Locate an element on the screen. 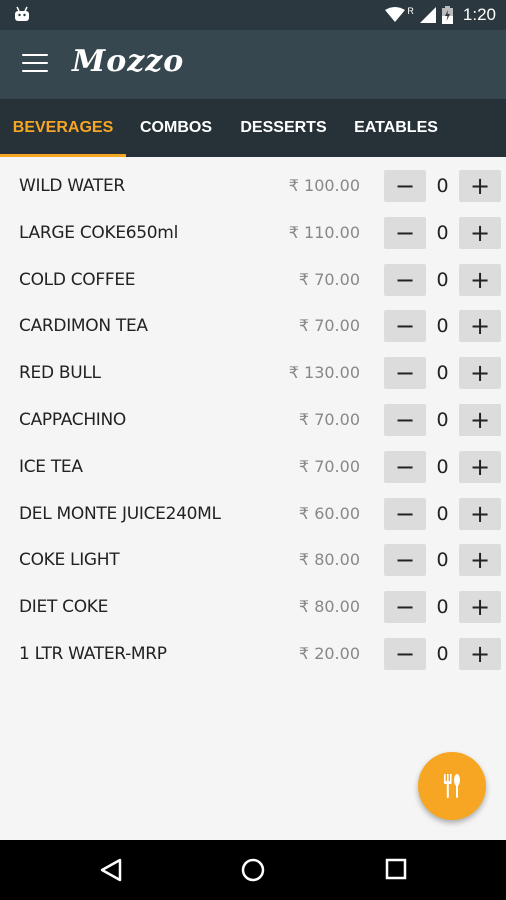  tab-desserts: DESSERTS is located at coordinates (283, 128).